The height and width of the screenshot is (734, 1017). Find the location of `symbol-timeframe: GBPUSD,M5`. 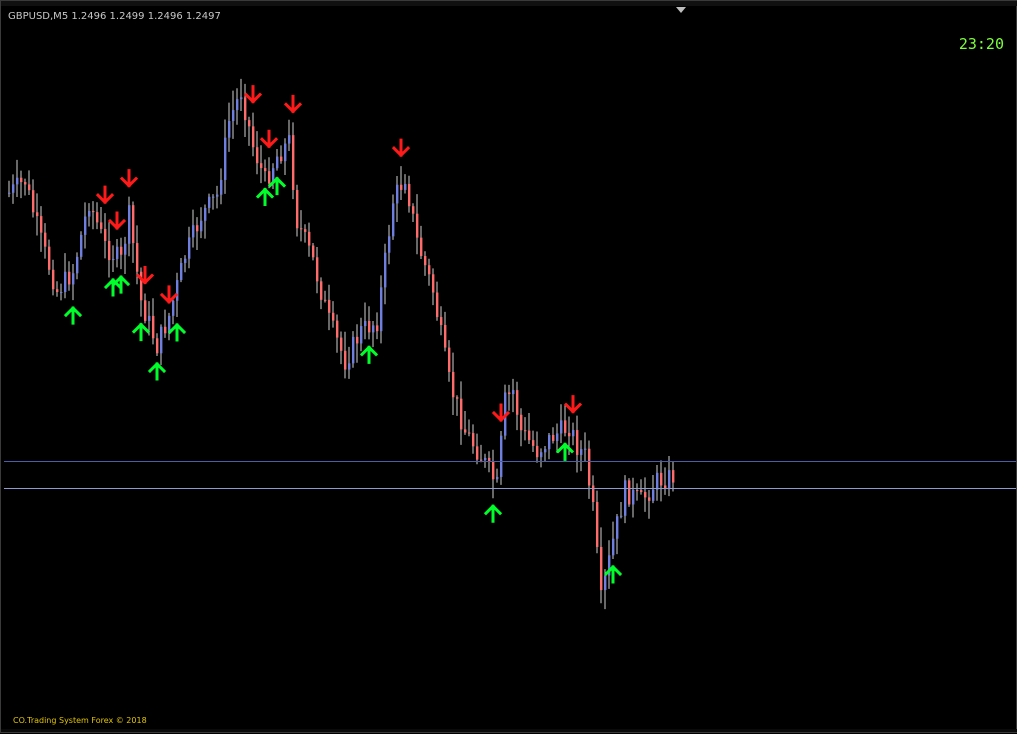

symbol-timeframe: GBPUSD,M5 is located at coordinates (38, 16).